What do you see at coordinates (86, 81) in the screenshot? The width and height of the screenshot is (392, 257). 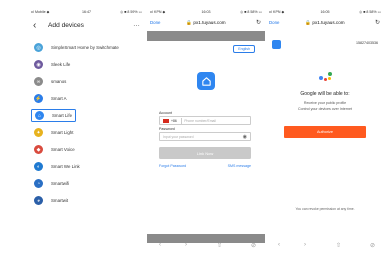 I see `list-item: ∞ smanos` at bounding box center [86, 81].